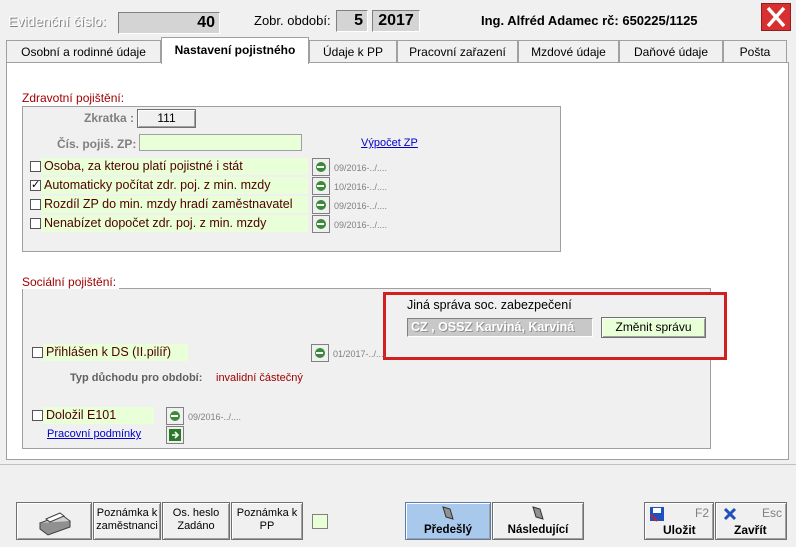  What do you see at coordinates (751, 521) in the screenshot?
I see `zavrit-button: Esc Zavřít` at bounding box center [751, 521].